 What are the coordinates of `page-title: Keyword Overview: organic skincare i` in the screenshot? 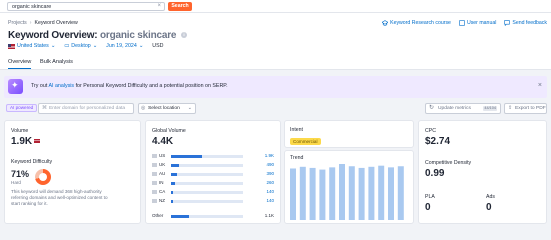 It's located at (97, 35).